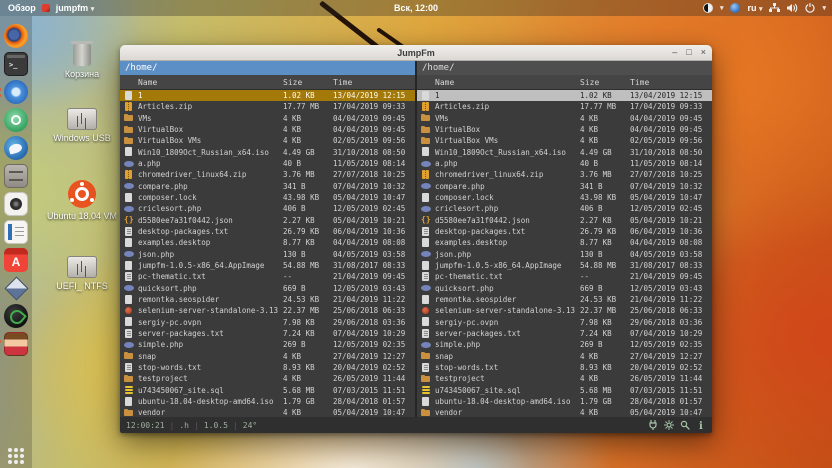  I want to click on desktop-icon-ubuntu: Ubuntu 18.04 VM, so click(82, 201).